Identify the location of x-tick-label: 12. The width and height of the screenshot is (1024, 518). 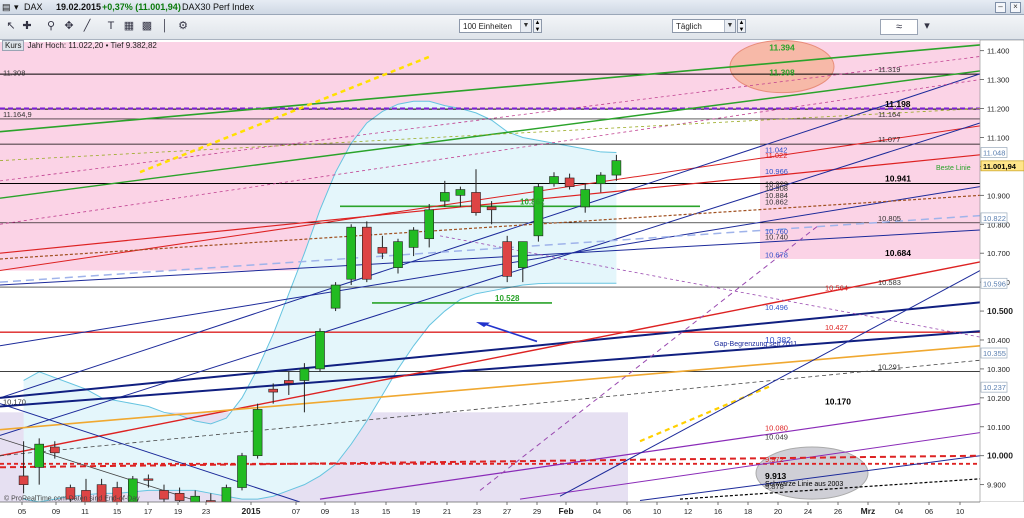
(688, 511).